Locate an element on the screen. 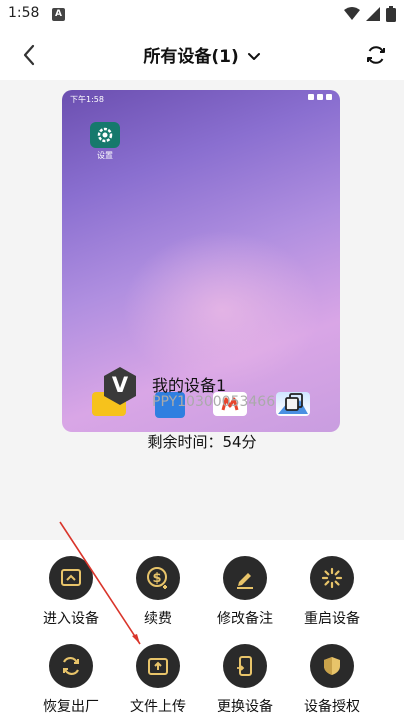 The width and height of the screenshot is (404, 720). page-title: 所有设备(1) is located at coordinates (191, 57).